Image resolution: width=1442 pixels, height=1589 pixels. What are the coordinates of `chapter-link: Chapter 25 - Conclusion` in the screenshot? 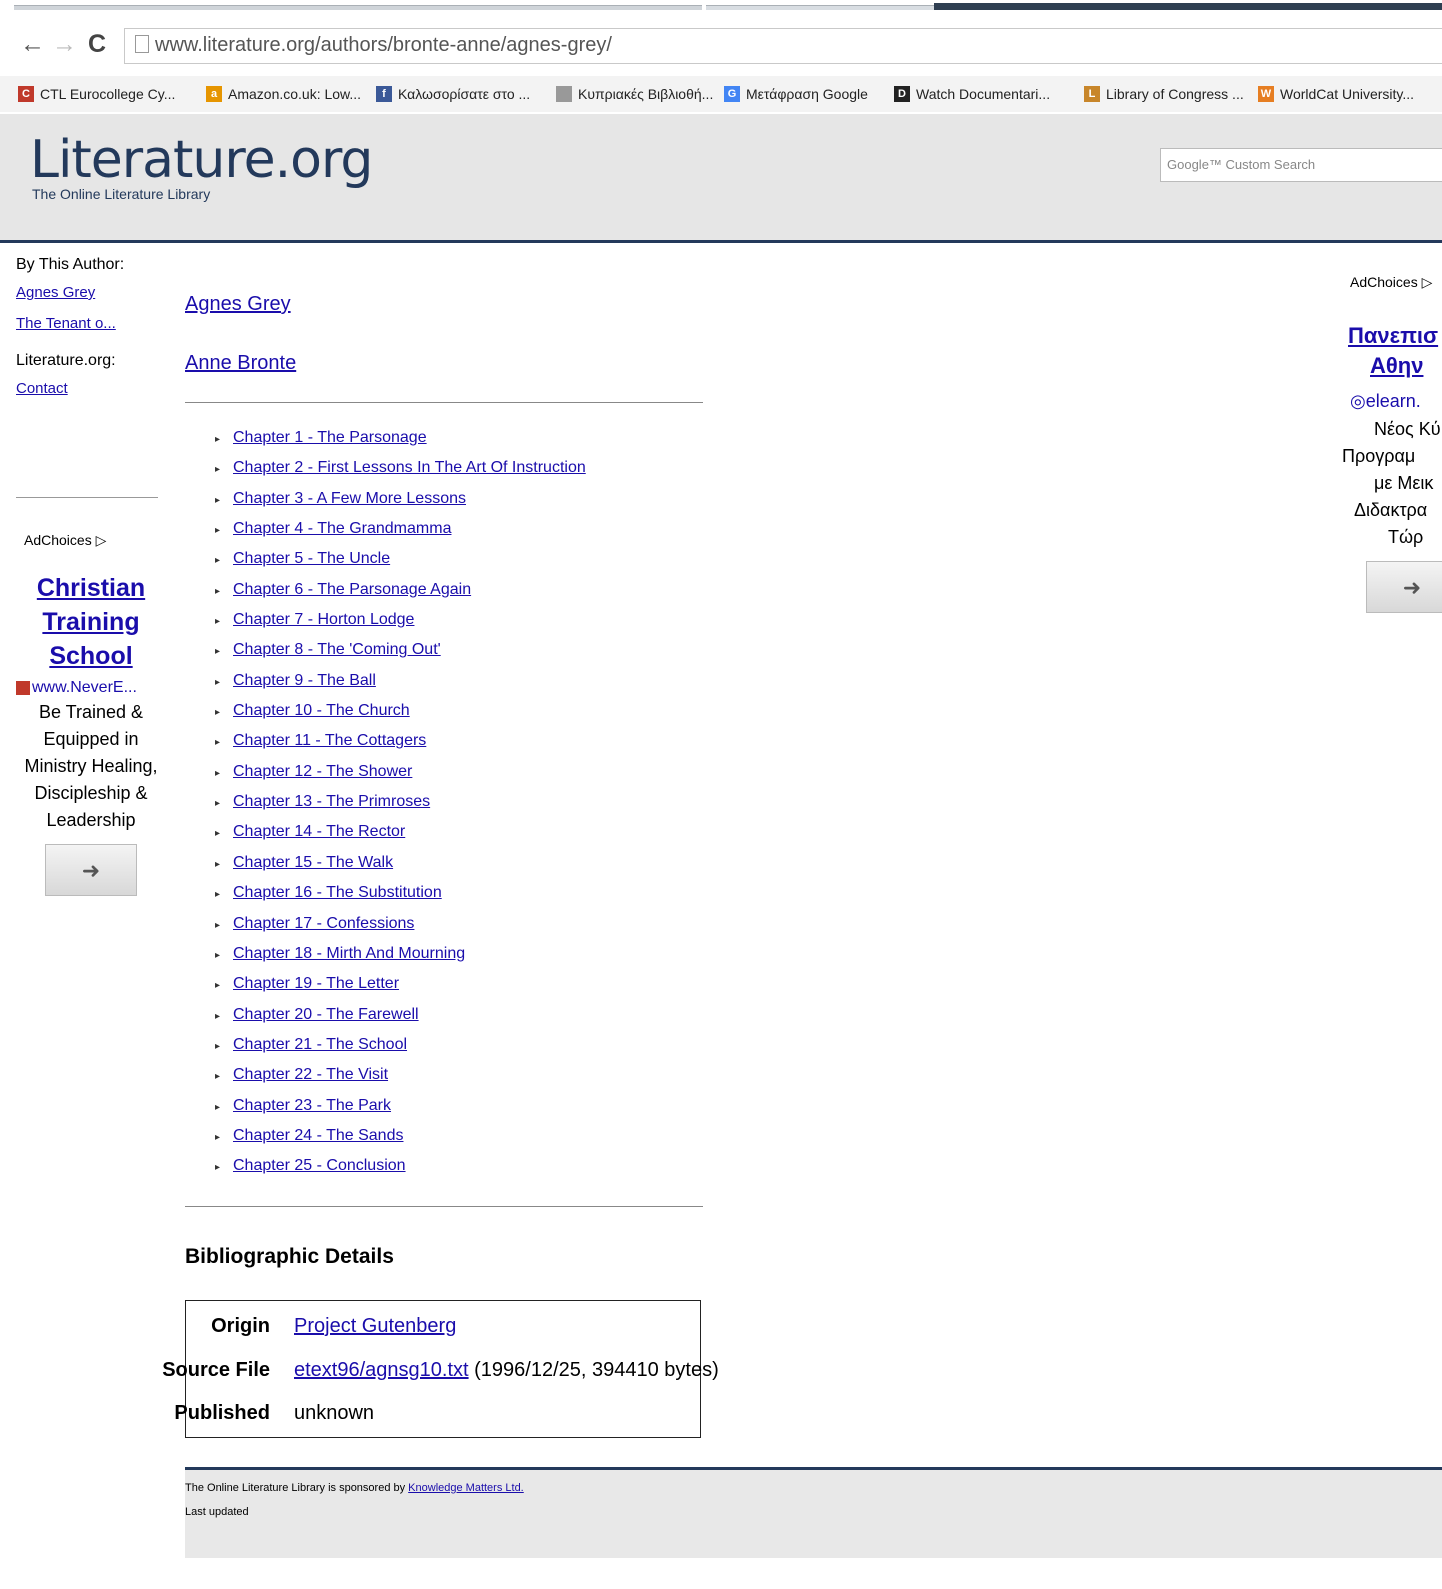 It's located at (319, 1165).